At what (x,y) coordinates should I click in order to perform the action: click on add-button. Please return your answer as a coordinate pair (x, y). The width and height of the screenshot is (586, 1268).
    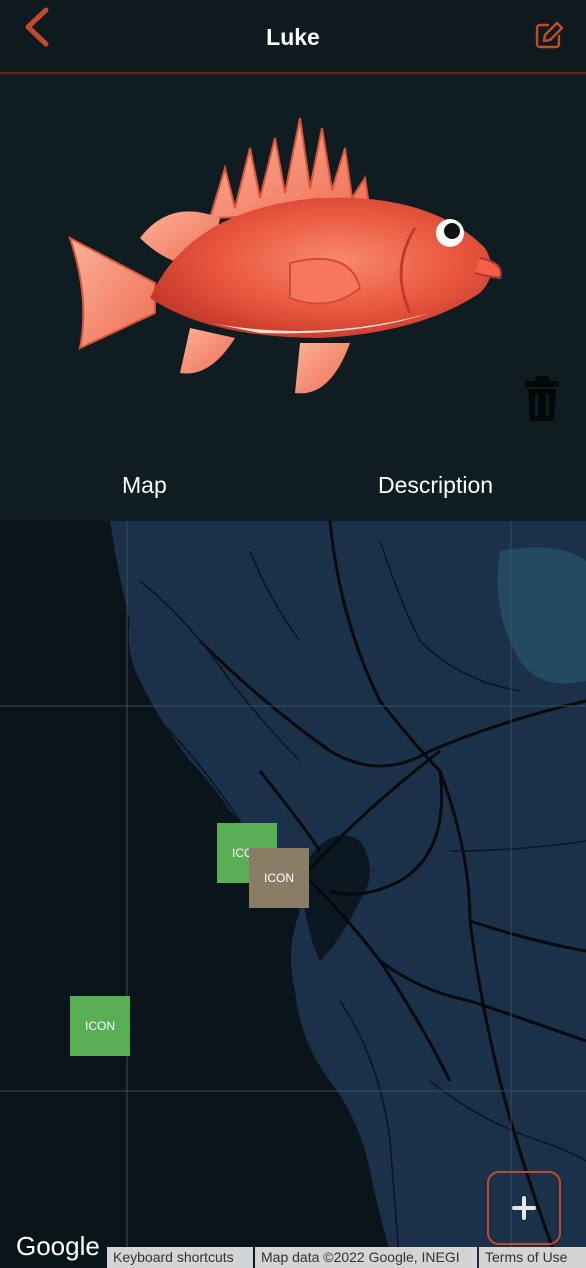
    Looking at the image, I should click on (524, 1208).